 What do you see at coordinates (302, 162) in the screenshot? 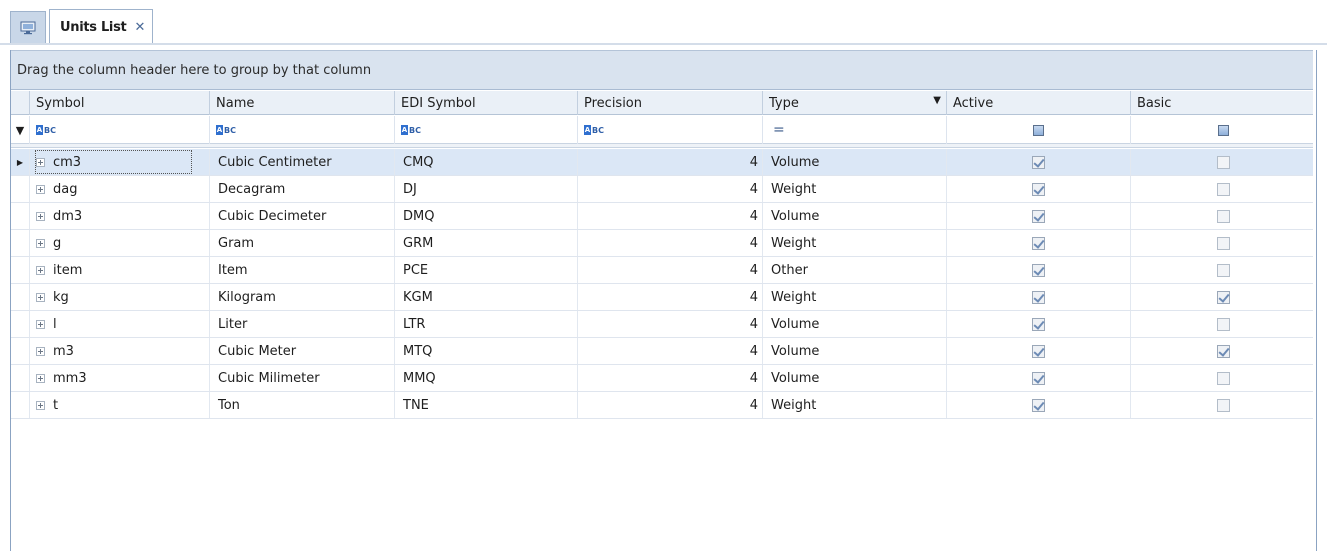
I see `cell-name: Cubic Centimeter` at bounding box center [302, 162].